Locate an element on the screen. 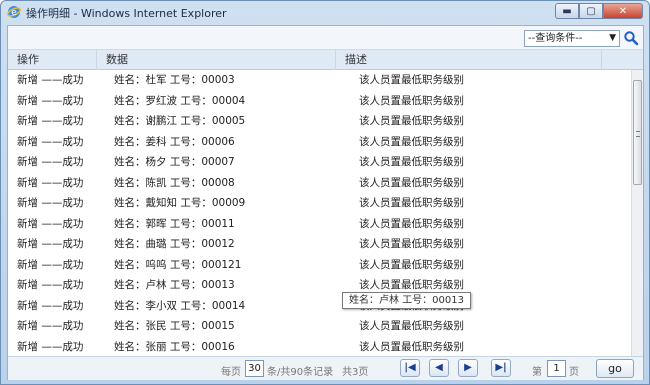  table-header: 操作 数据 描述 is located at coordinates (325, 60).